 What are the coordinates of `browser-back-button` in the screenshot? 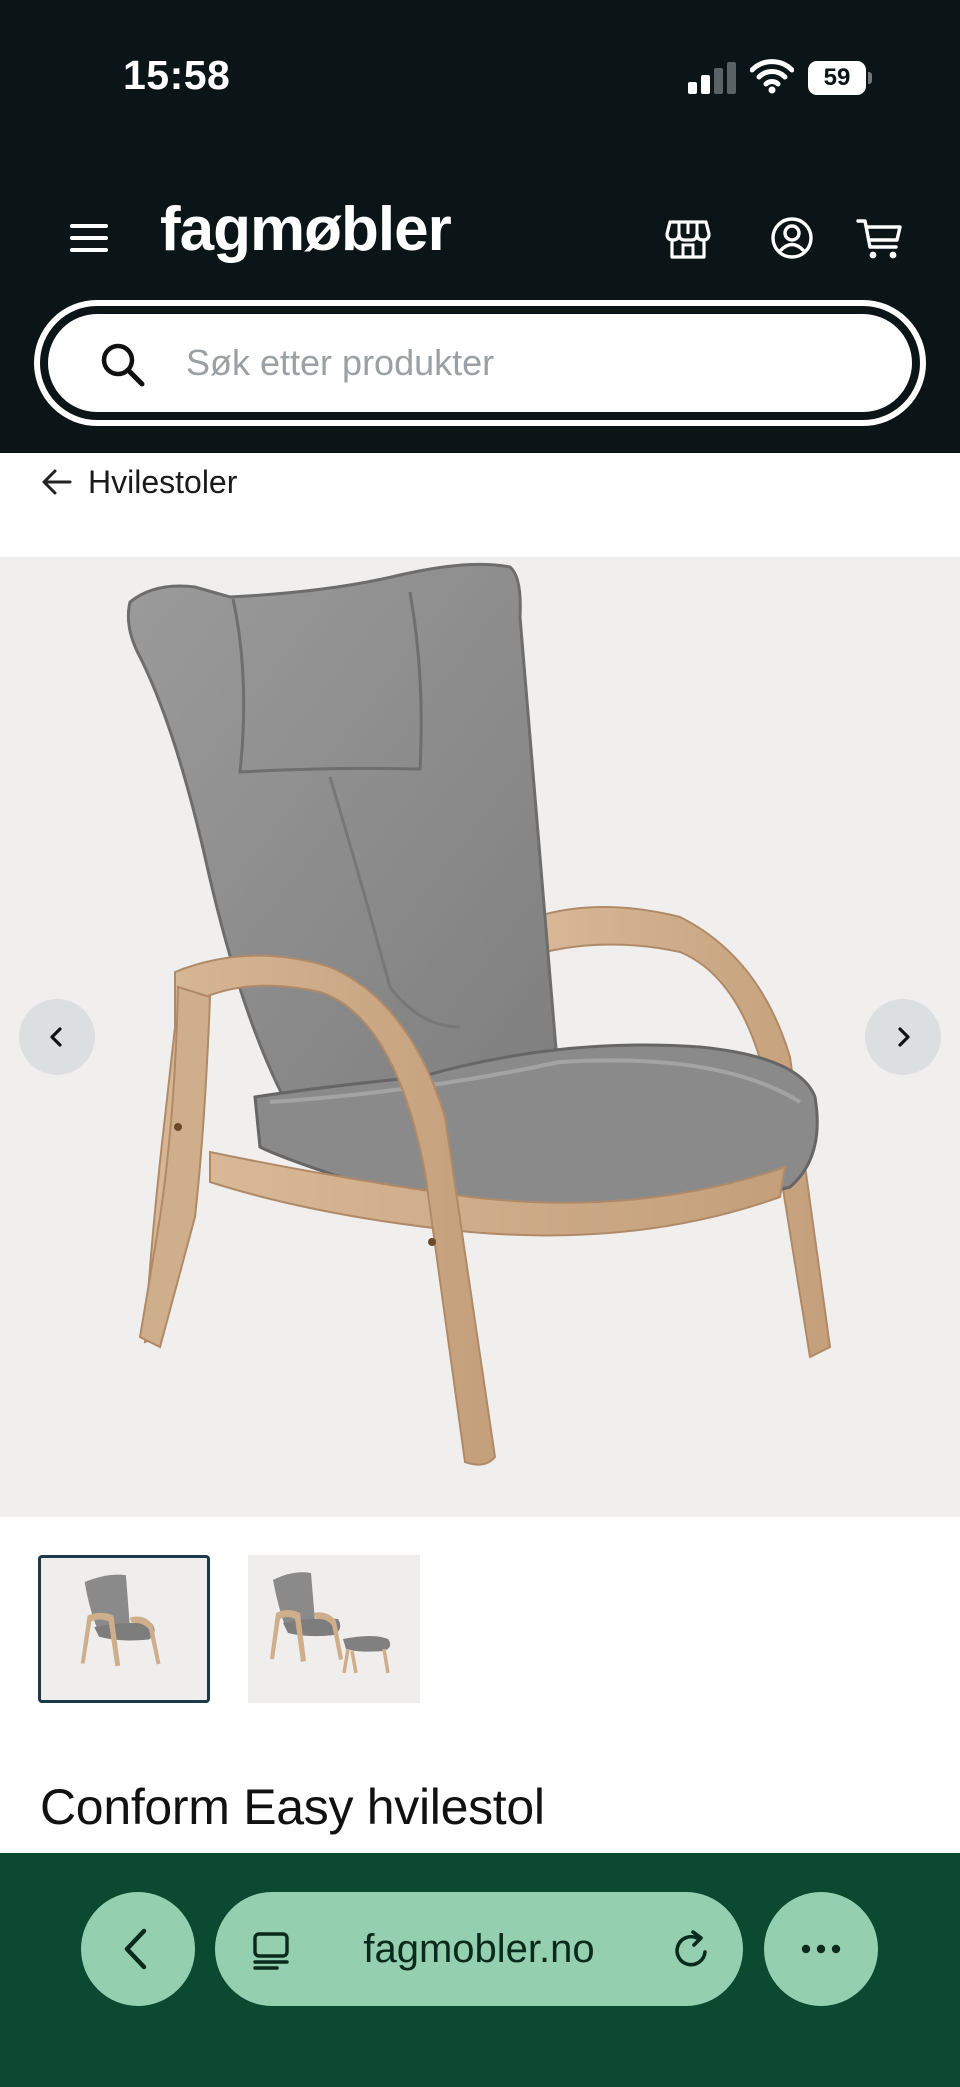 It's located at (138, 1949).